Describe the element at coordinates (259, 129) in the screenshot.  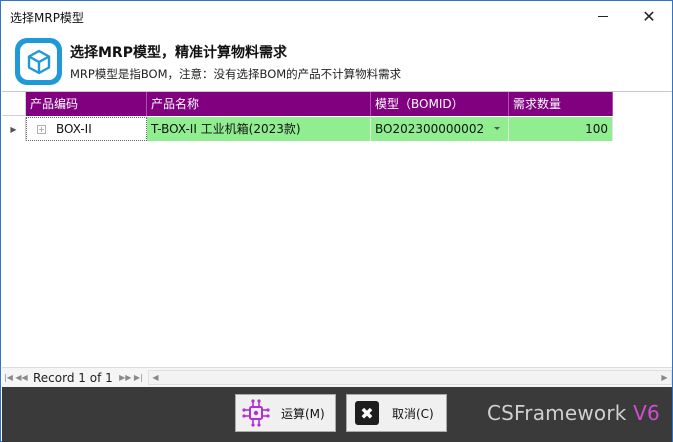
I see `cell-product-name: T-BOX-II 工业机箱(2023款)` at that location.